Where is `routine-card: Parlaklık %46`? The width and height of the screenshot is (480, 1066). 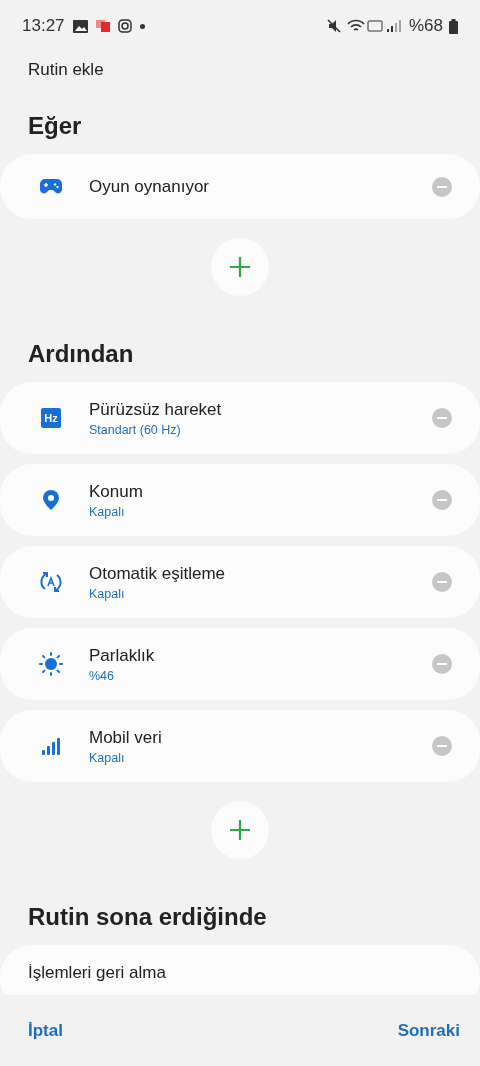
routine-card: Parlaklık %46 is located at coordinates (240, 664).